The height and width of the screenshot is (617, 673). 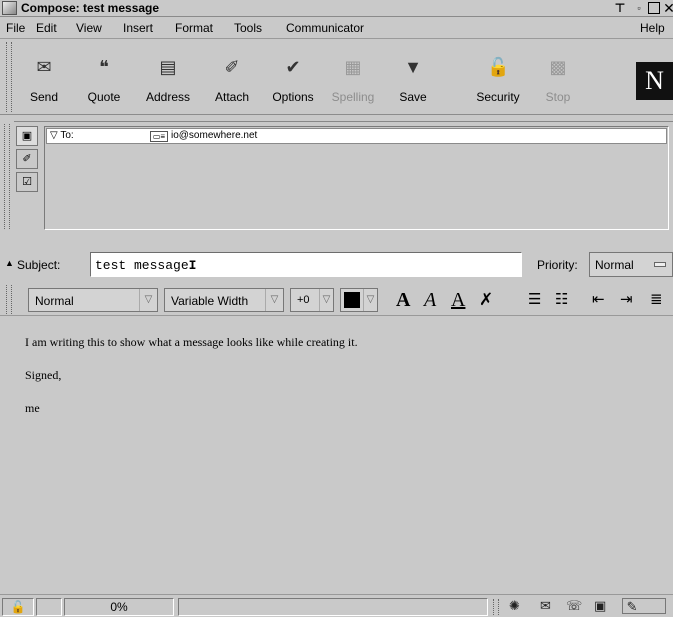 What do you see at coordinates (9, 8) in the screenshot?
I see `app-icon` at bounding box center [9, 8].